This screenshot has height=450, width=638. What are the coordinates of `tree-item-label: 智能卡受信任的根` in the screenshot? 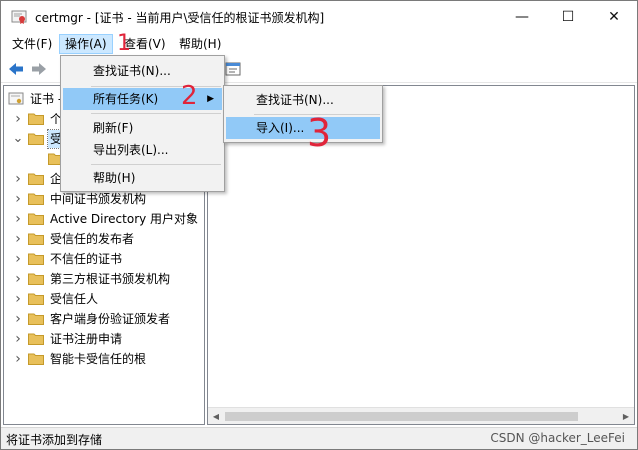 It's located at (98, 359).